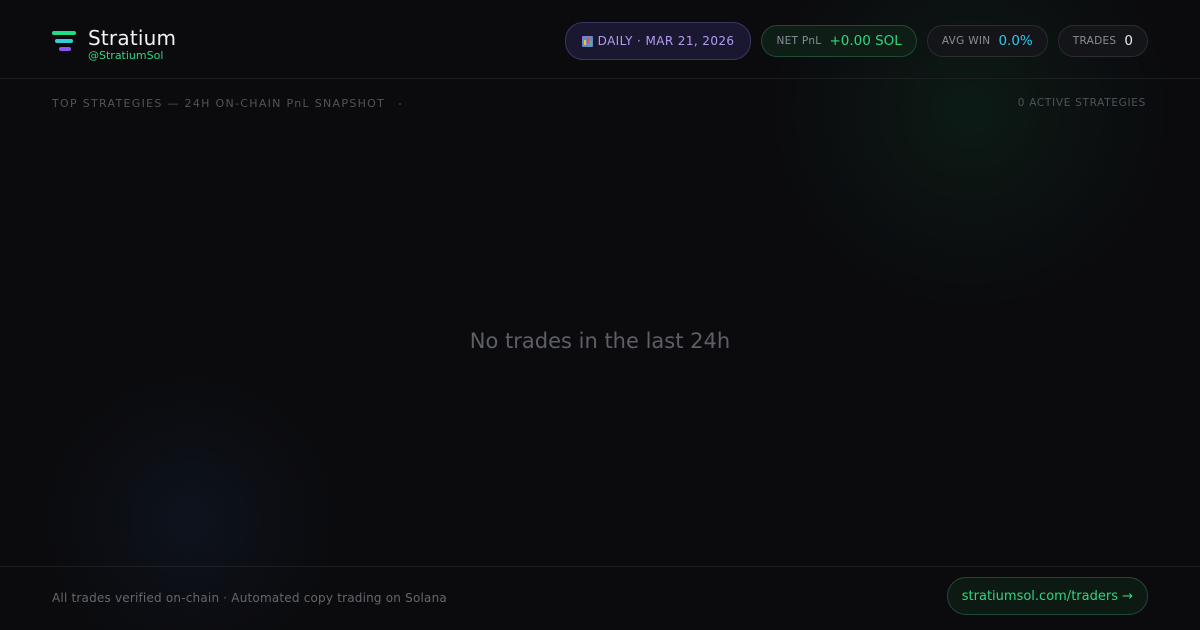  Describe the element at coordinates (1128, 41) in the screenshot. I see `trades-value: 0` at that location.